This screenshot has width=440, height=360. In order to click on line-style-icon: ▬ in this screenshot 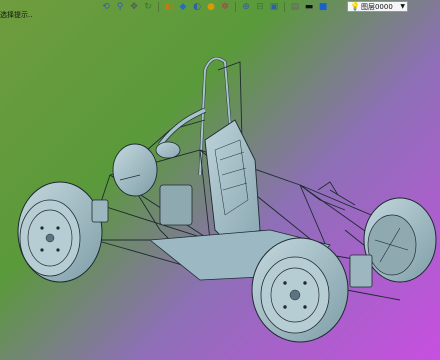, I will do `click(309, 7)`.